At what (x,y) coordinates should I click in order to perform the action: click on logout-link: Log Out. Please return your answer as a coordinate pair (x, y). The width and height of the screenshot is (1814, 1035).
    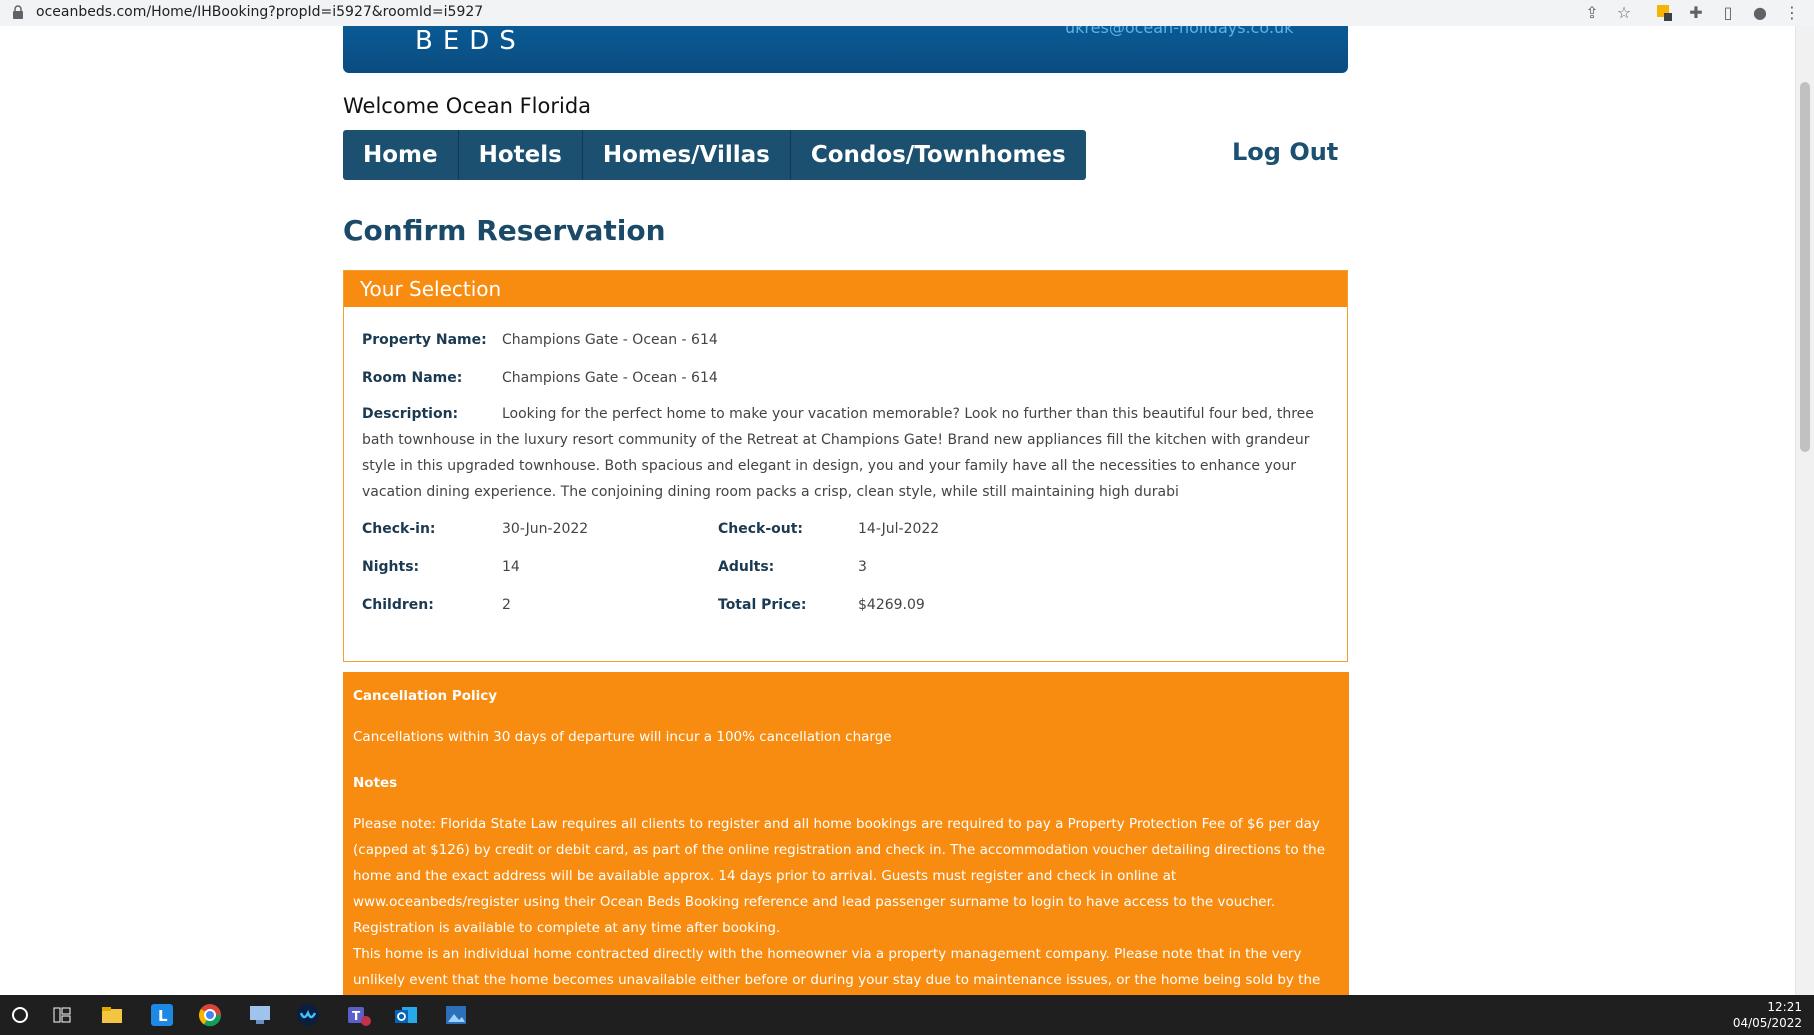
    Looking at the image, I should click on (1285, 152).